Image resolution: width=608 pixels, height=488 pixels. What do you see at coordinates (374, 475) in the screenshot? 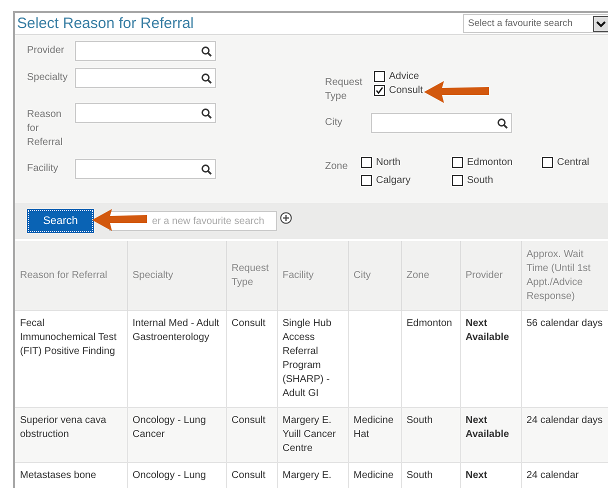
I see `table-cell: Medicine` at bounding box center [374, 475].